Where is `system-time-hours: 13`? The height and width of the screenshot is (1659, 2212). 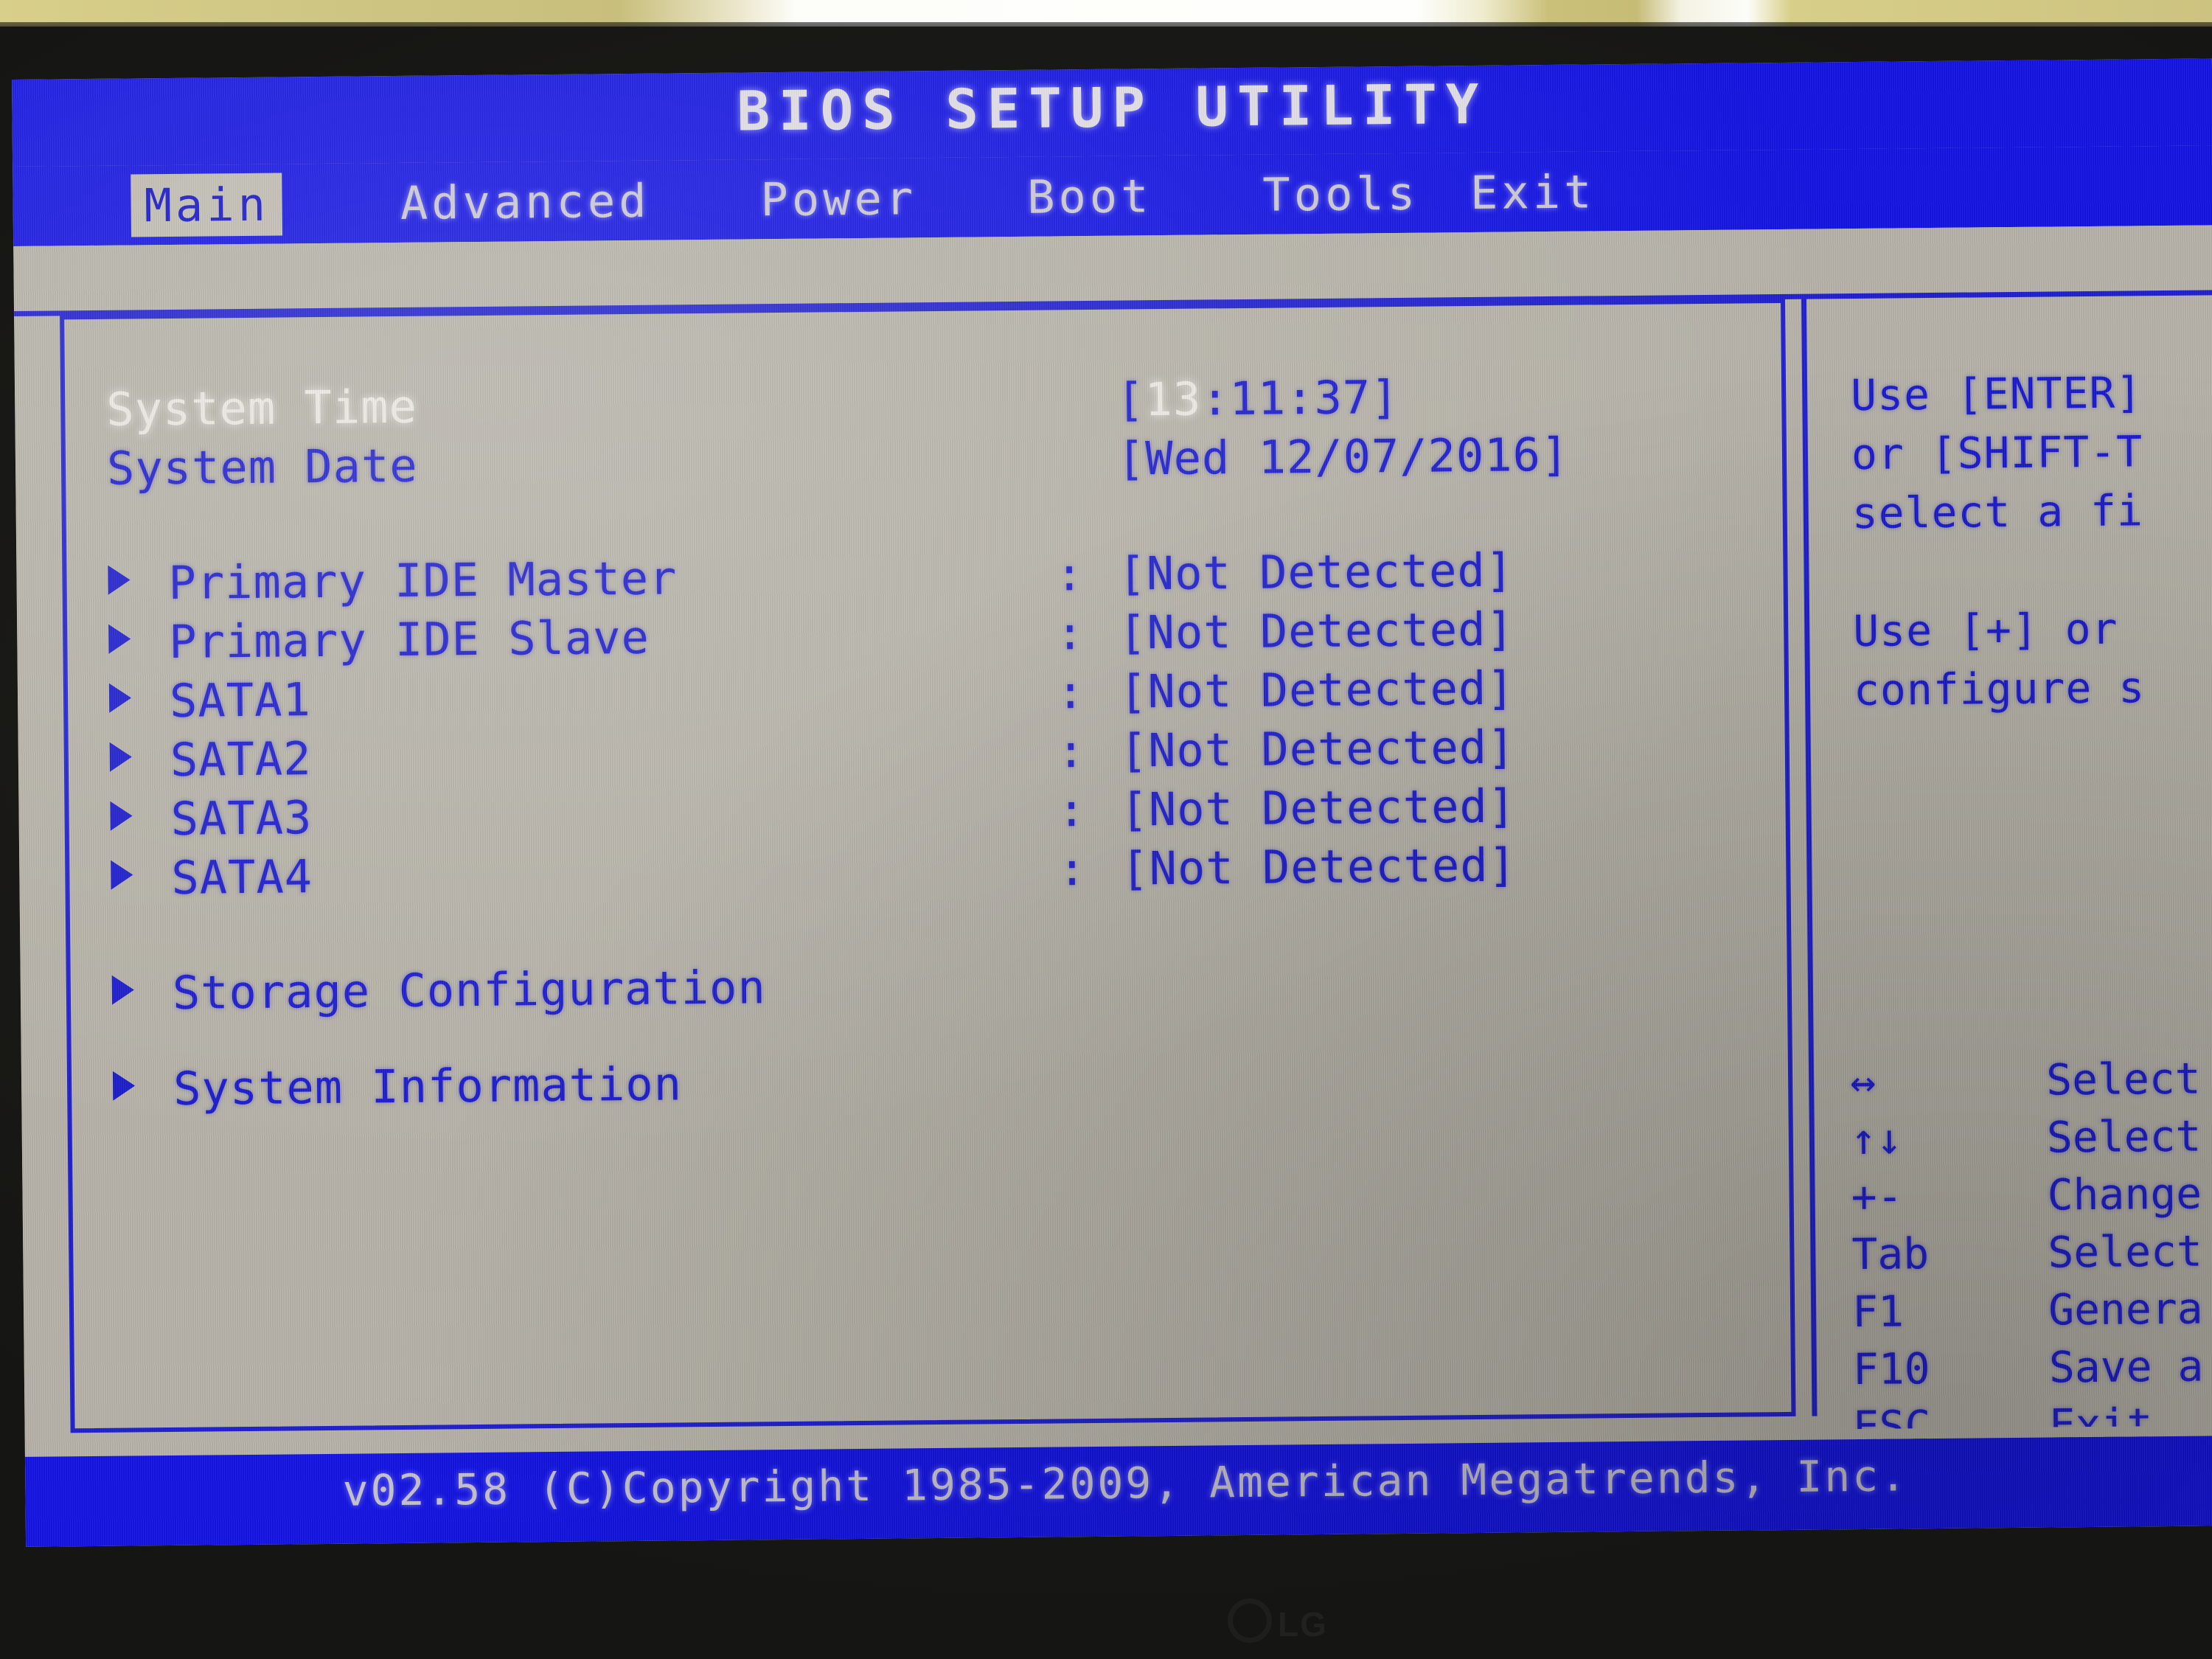 system-time-hours: 13 is located at coordinates (1172, 399).